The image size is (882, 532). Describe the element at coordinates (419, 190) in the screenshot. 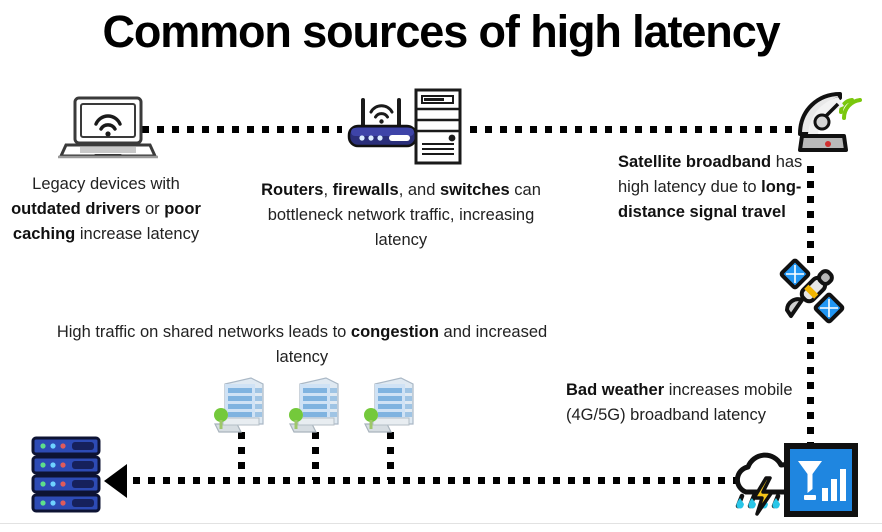

I see `note-fragment: , and` at that location.